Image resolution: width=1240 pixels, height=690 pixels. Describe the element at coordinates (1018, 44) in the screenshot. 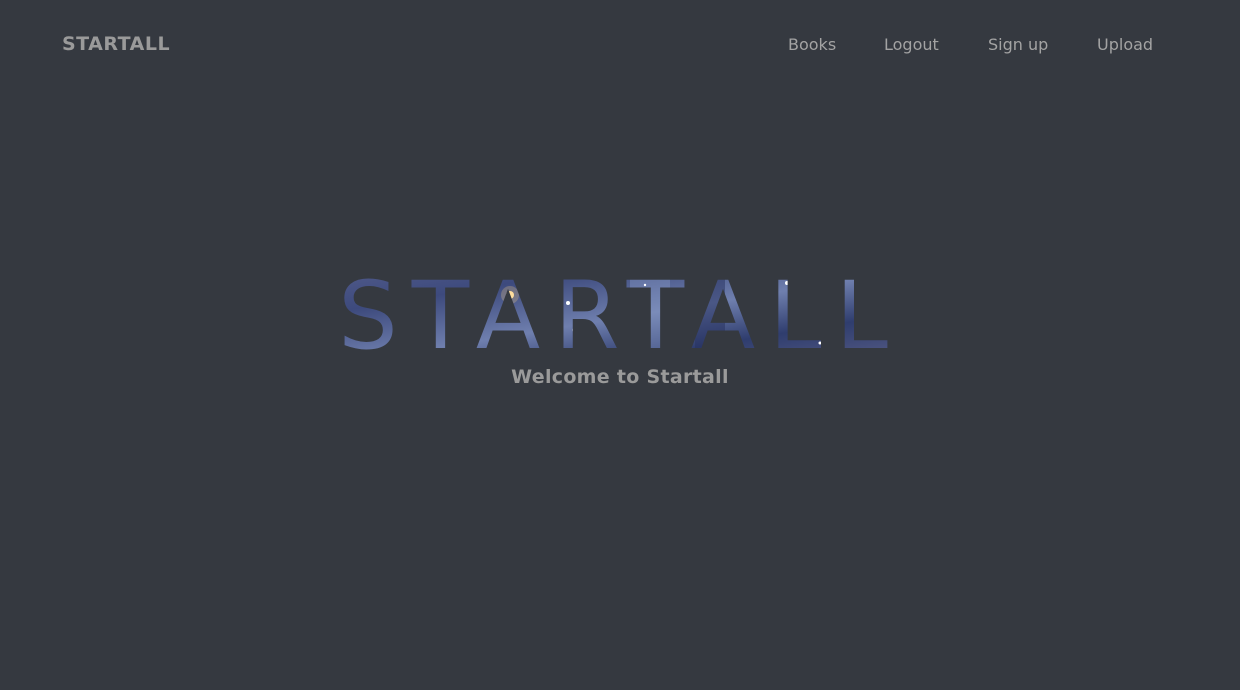

I see `nav-link-sign-up: Sign up` at that location.